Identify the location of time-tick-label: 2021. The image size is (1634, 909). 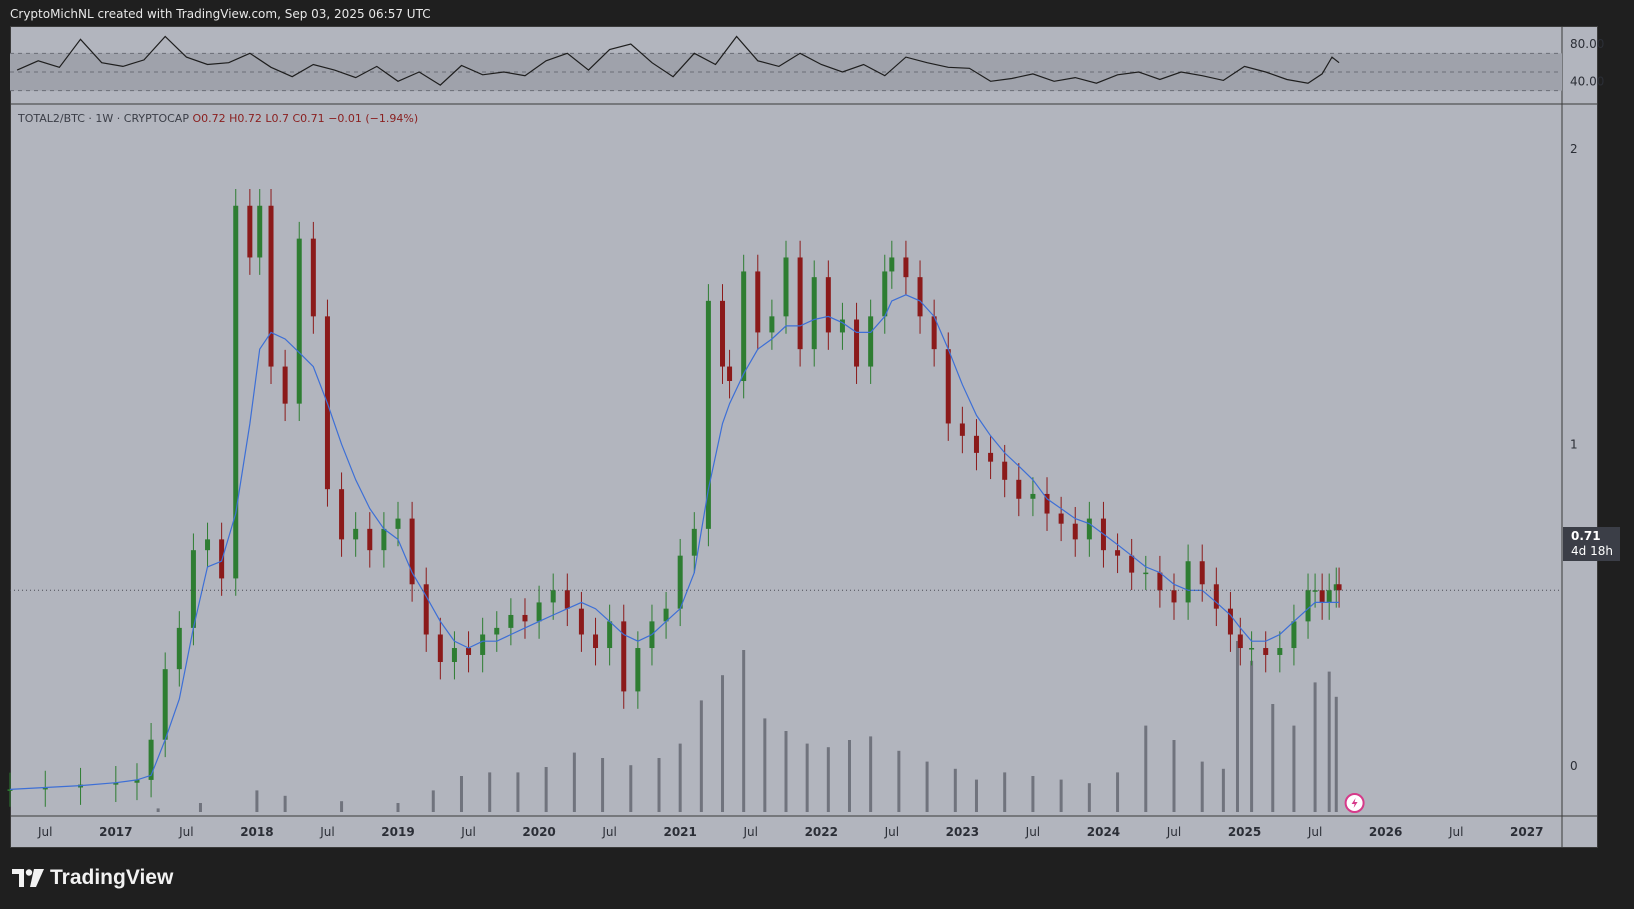
(679, 832).